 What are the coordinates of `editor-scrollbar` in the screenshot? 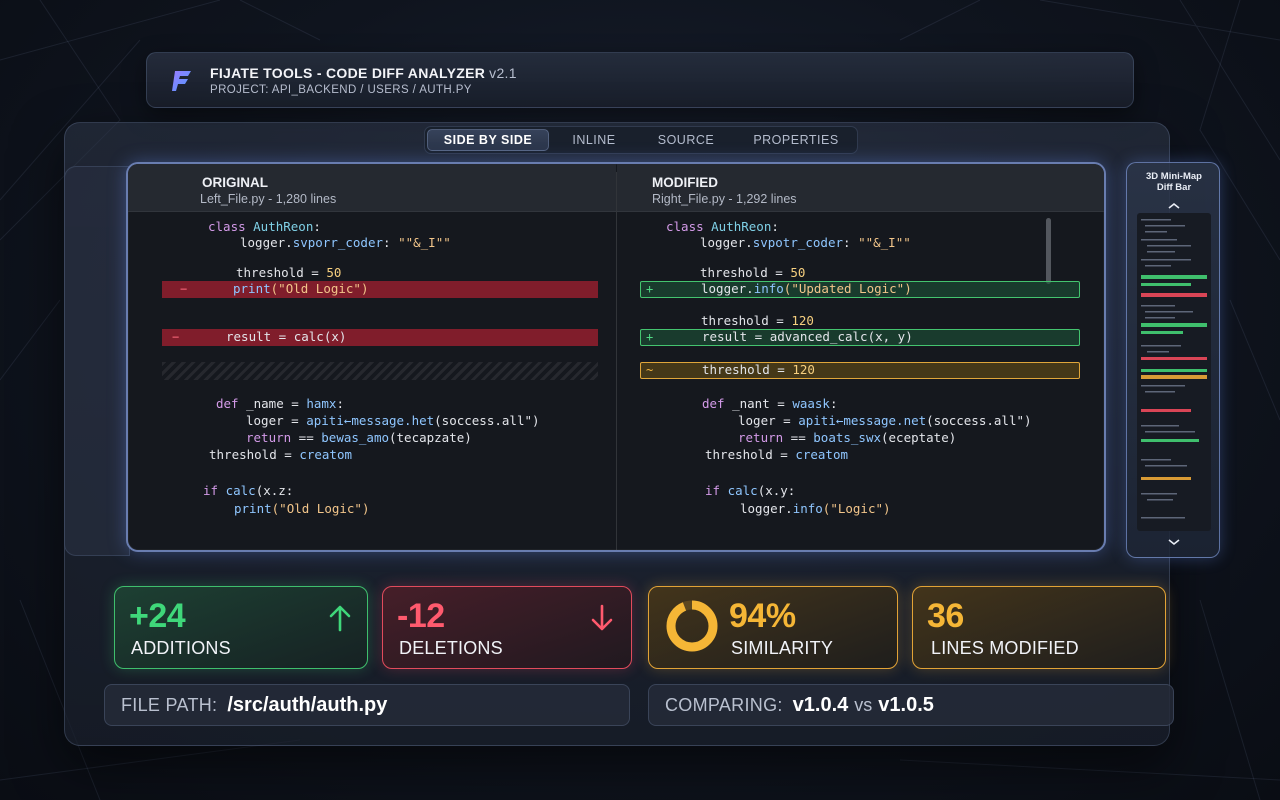 It's located at (1048, 251).